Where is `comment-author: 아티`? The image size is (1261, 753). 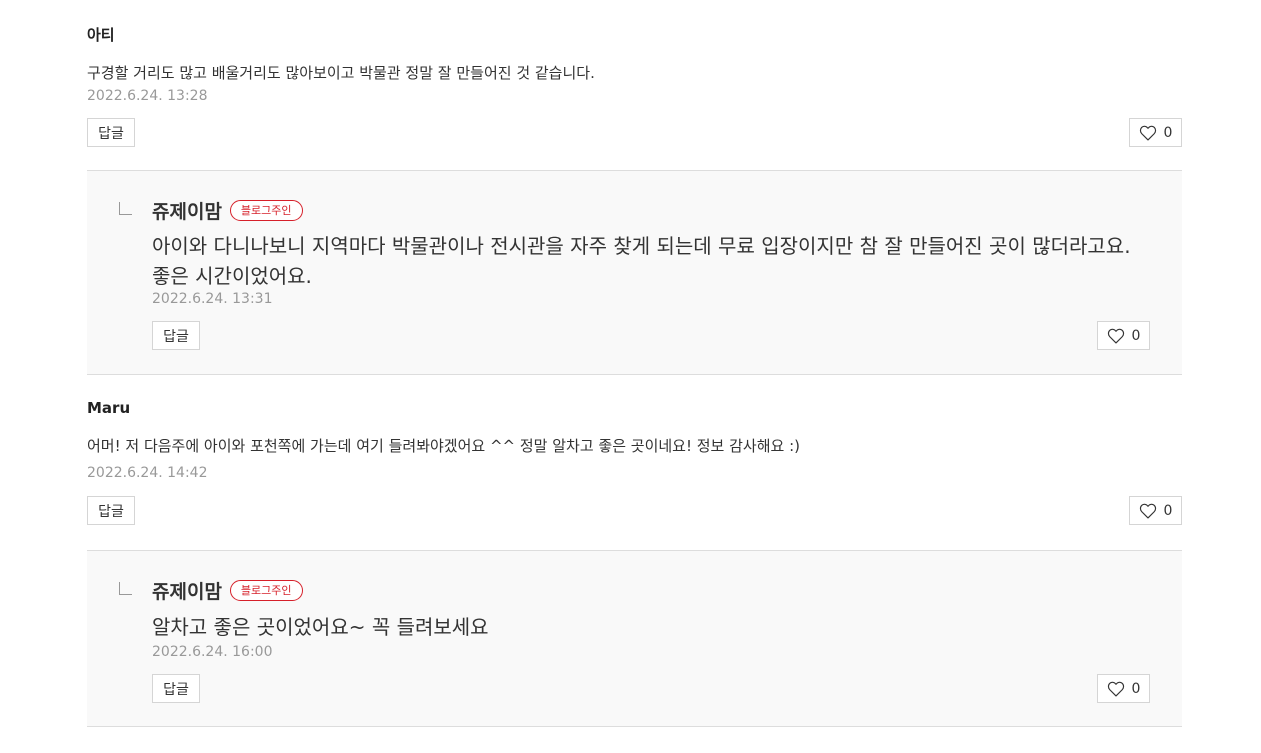 comment-author: 아티 is located at coordinates (101, 34).